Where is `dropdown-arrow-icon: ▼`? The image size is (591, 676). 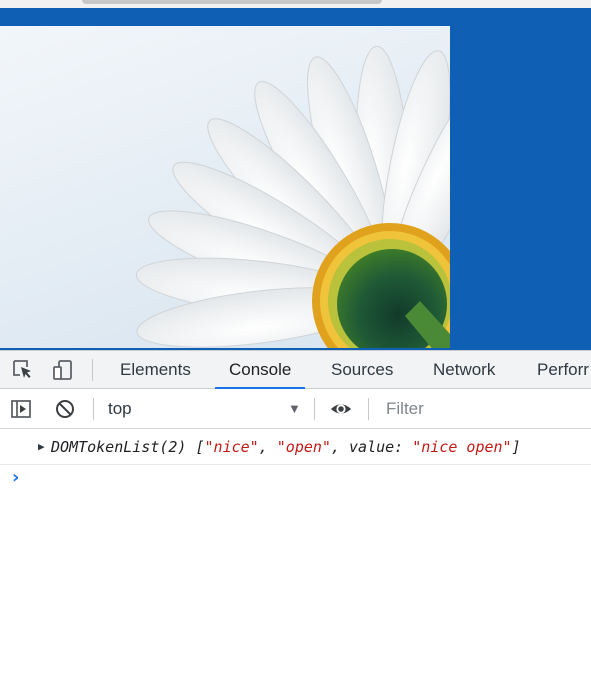
dropdown-arrow-icon: ▼ is located at coordinates (294, 409).